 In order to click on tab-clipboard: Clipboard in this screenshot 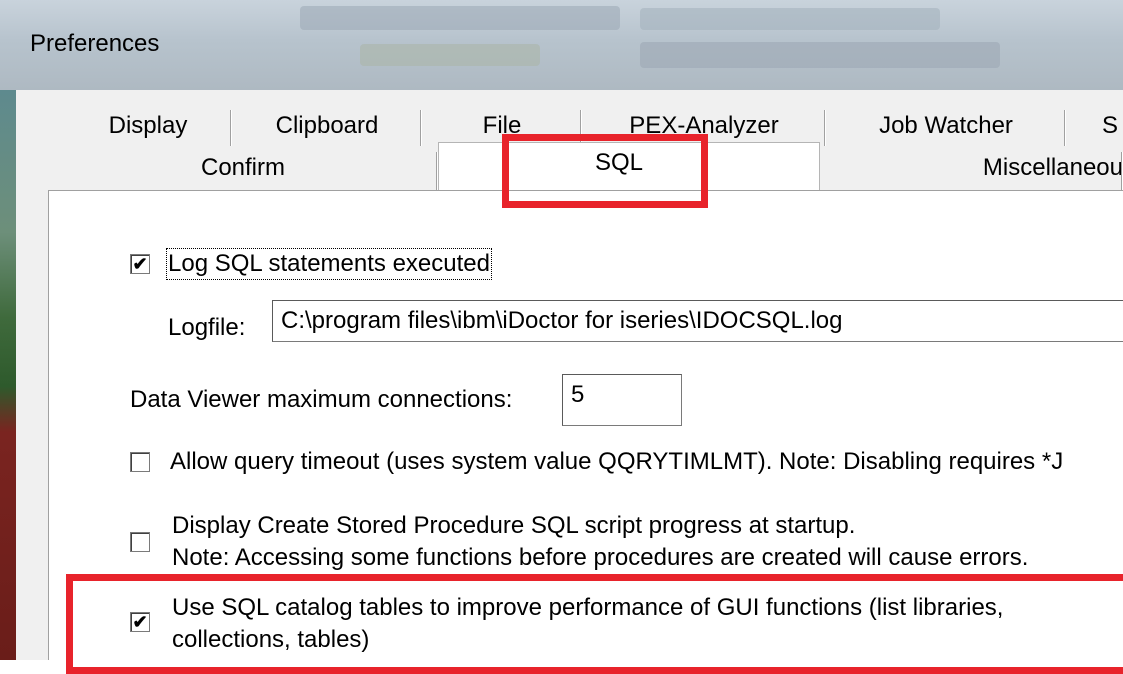, I will do `click(327, 126)`.